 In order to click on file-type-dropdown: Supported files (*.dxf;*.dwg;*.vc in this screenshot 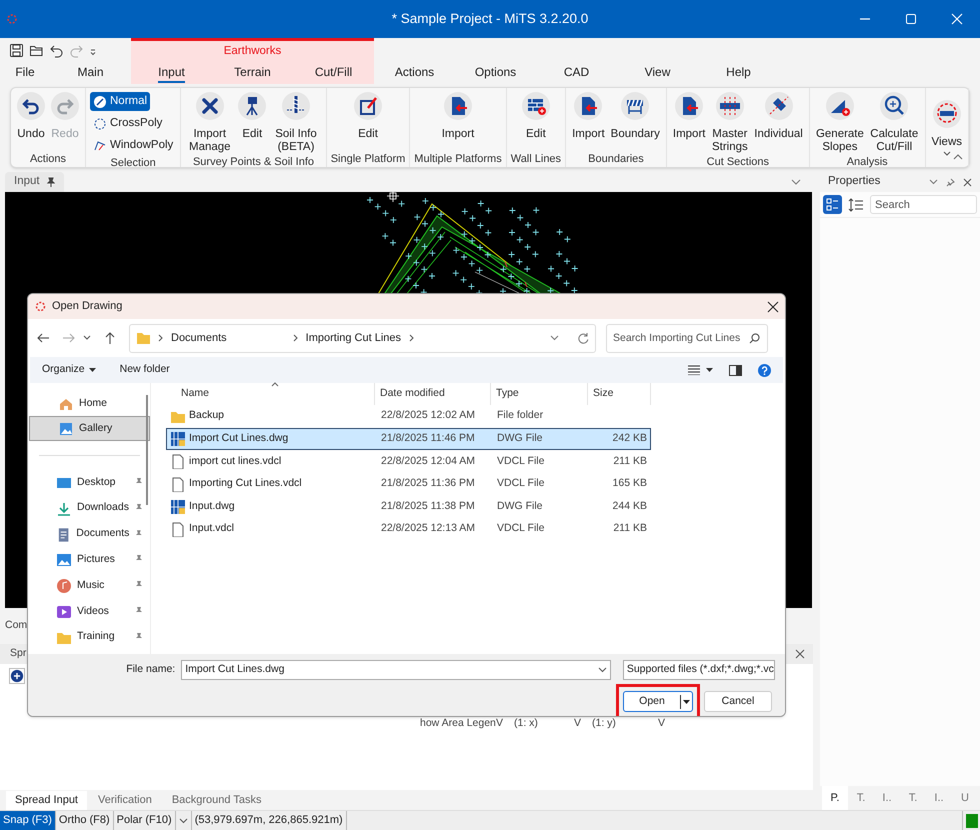, I will do `click(698, 670)`.